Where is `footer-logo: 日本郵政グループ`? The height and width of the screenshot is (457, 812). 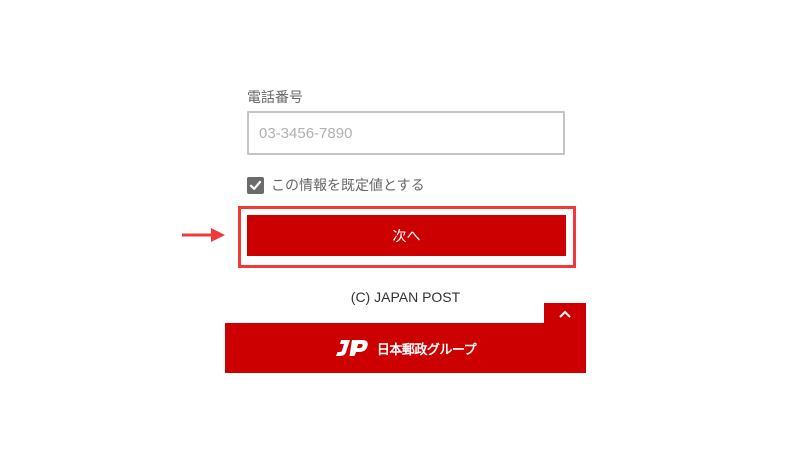
footer-logo: 日本郵政グループ is located at coordinates (406, 348).